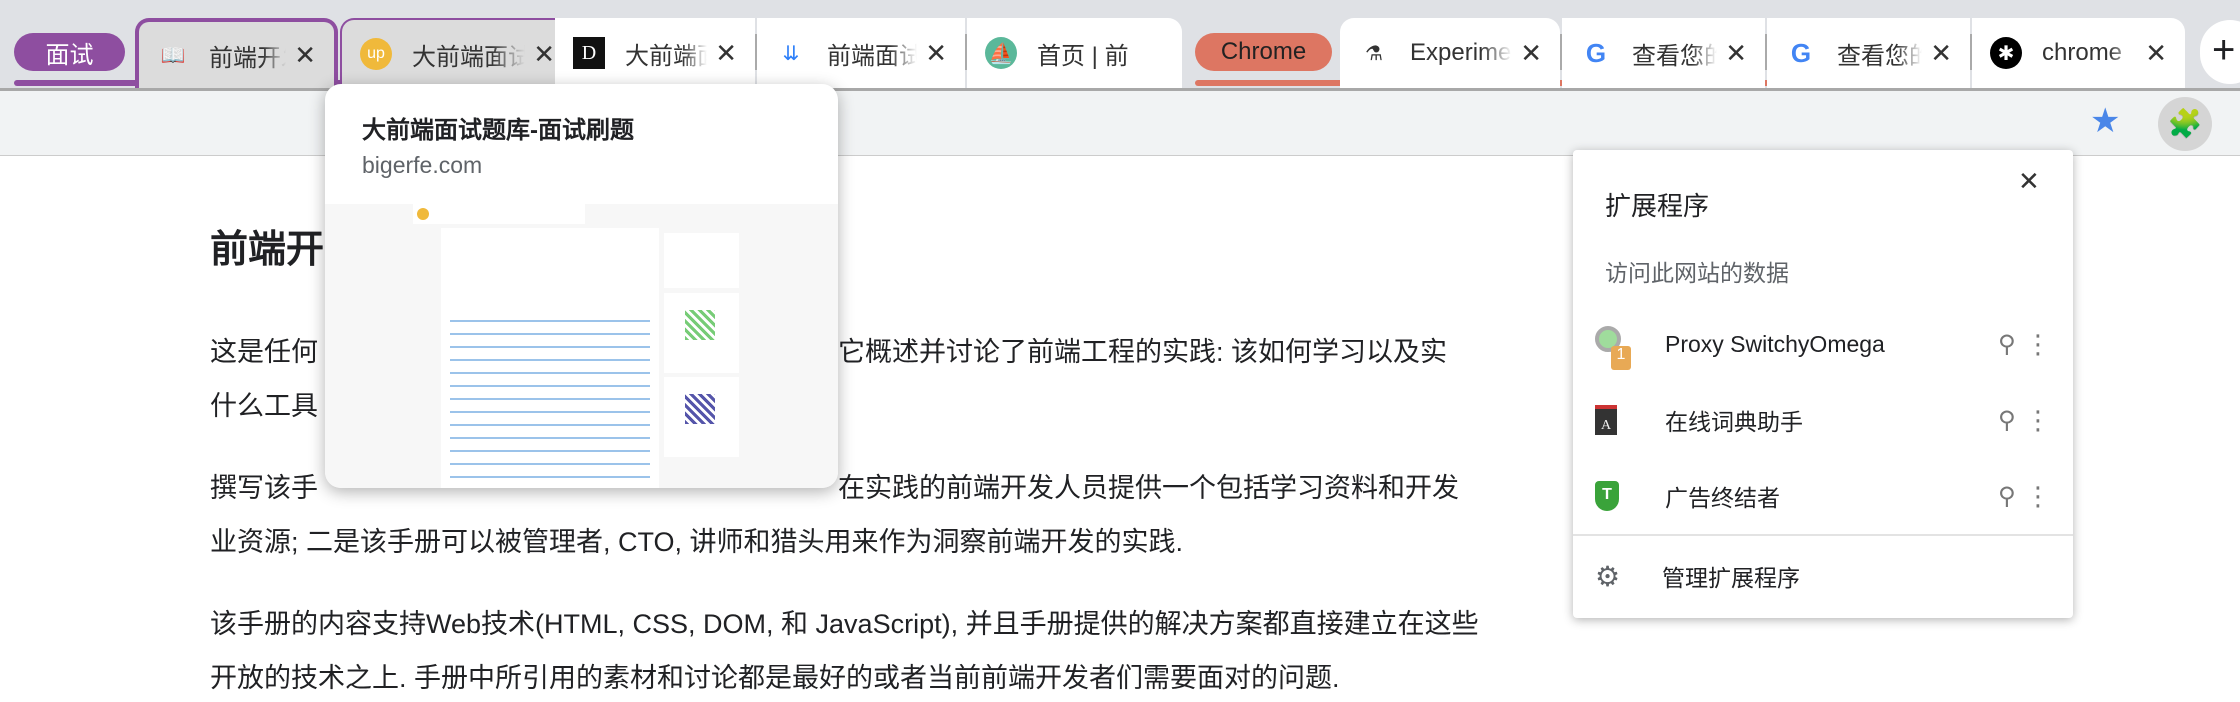 This screenshot has height=702, width=2240. Describe the element at coordinates (1080, 124) in the screenshot. I see `address-bar` at that location.